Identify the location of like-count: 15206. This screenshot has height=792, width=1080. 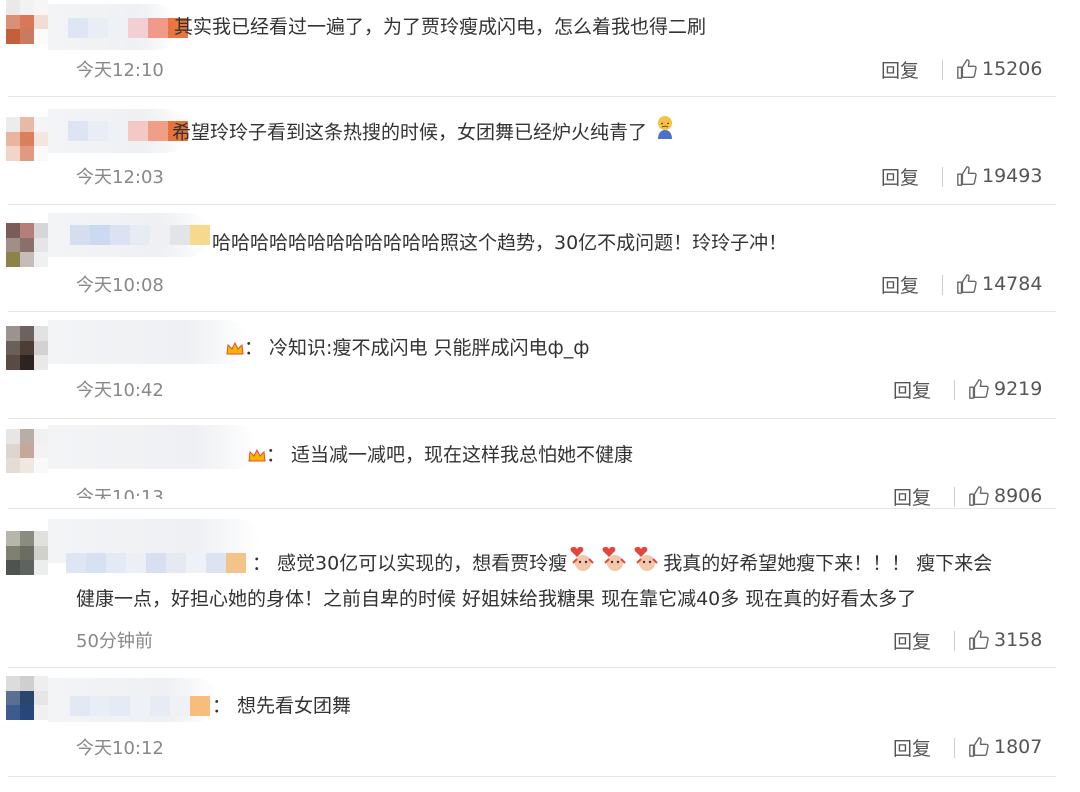
(1012, 69).